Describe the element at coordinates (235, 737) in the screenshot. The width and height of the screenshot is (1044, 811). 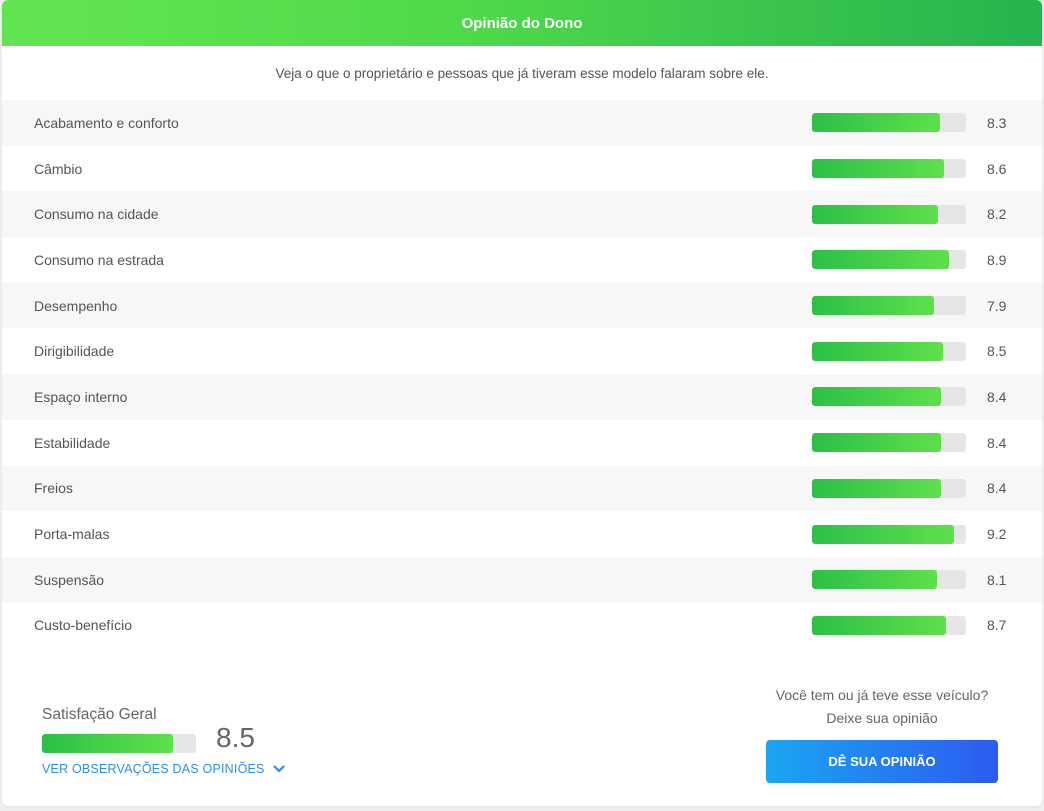
I see `overall-value: 8.5` at that location.